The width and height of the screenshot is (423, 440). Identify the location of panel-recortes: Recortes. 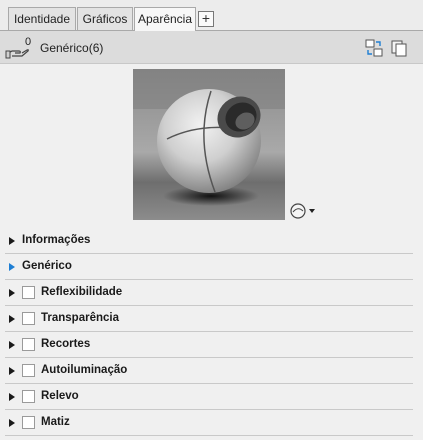
(211, 345).